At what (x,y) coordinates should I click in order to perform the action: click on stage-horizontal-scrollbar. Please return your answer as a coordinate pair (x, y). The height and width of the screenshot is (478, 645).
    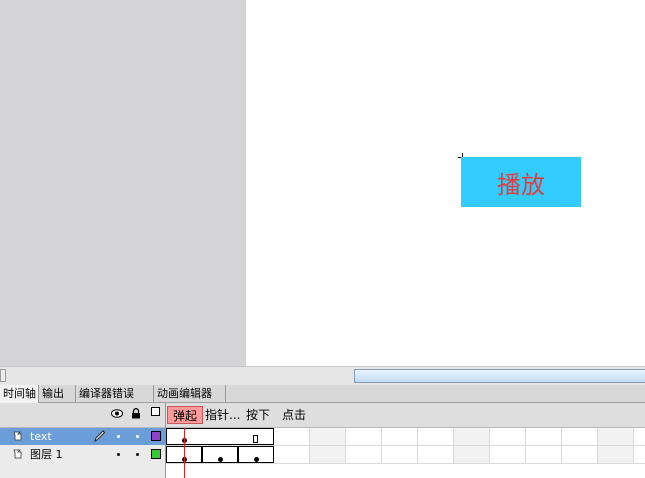
    Looking at the image, I should click on (322, 375).